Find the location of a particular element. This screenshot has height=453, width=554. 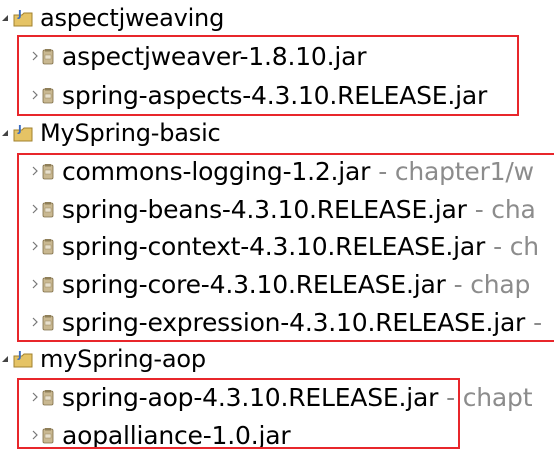

jar-row: spring-context-4.3.10.RELEASE.jar - ch is located at coordinates (269, 246).